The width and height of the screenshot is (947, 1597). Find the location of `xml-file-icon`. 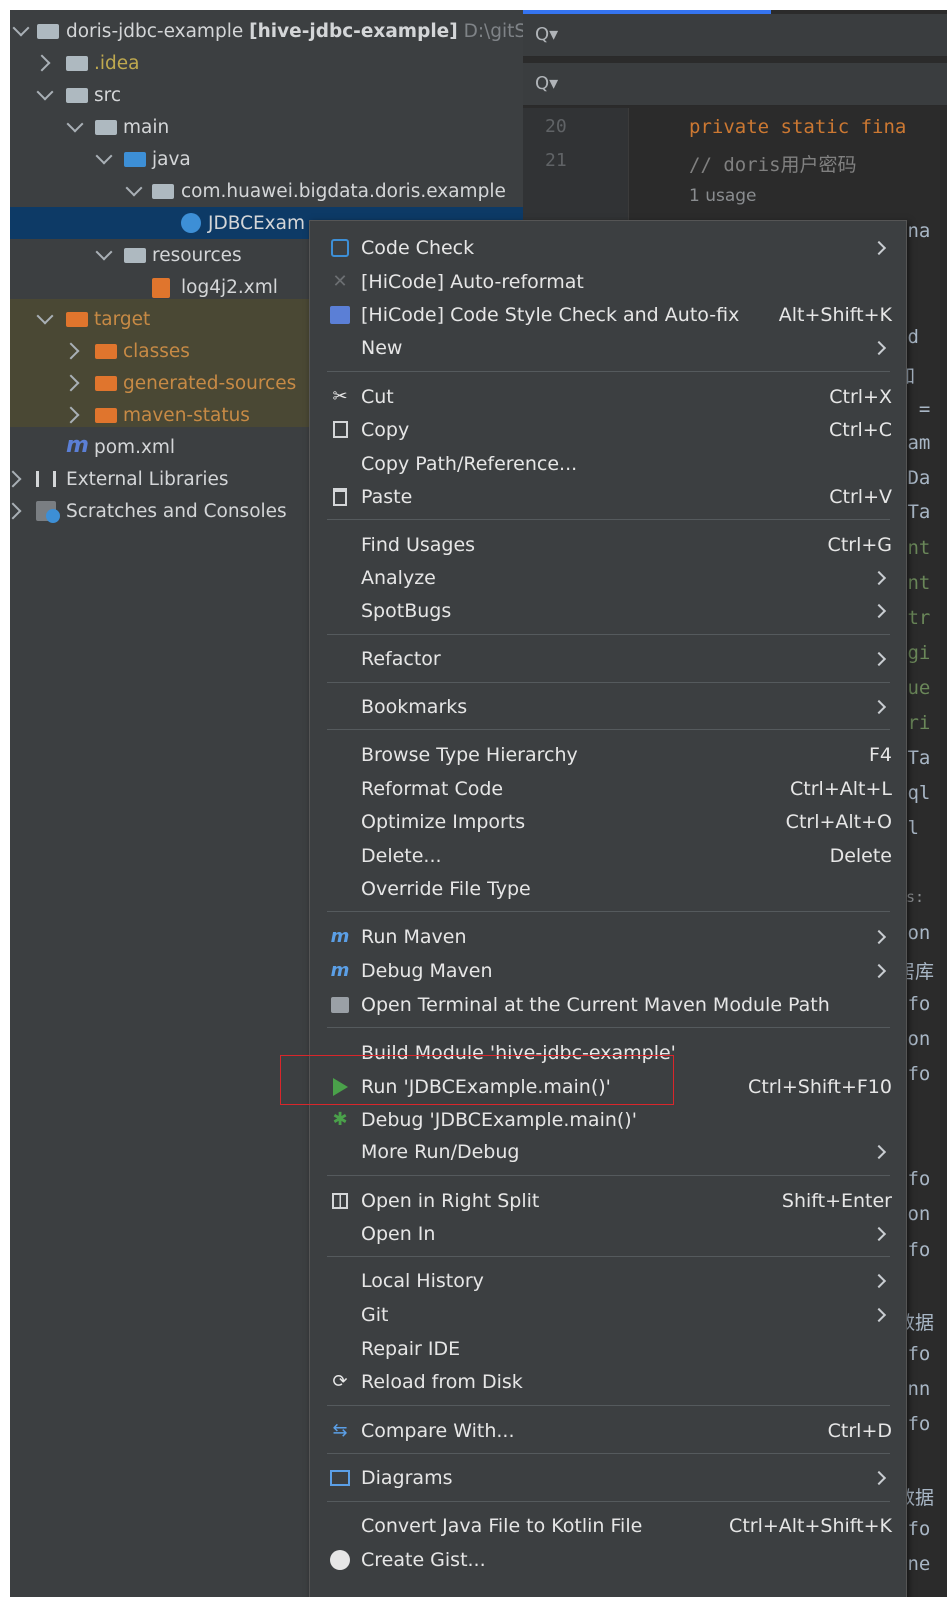

xml-file-icon is located at coordinates (161, 288).